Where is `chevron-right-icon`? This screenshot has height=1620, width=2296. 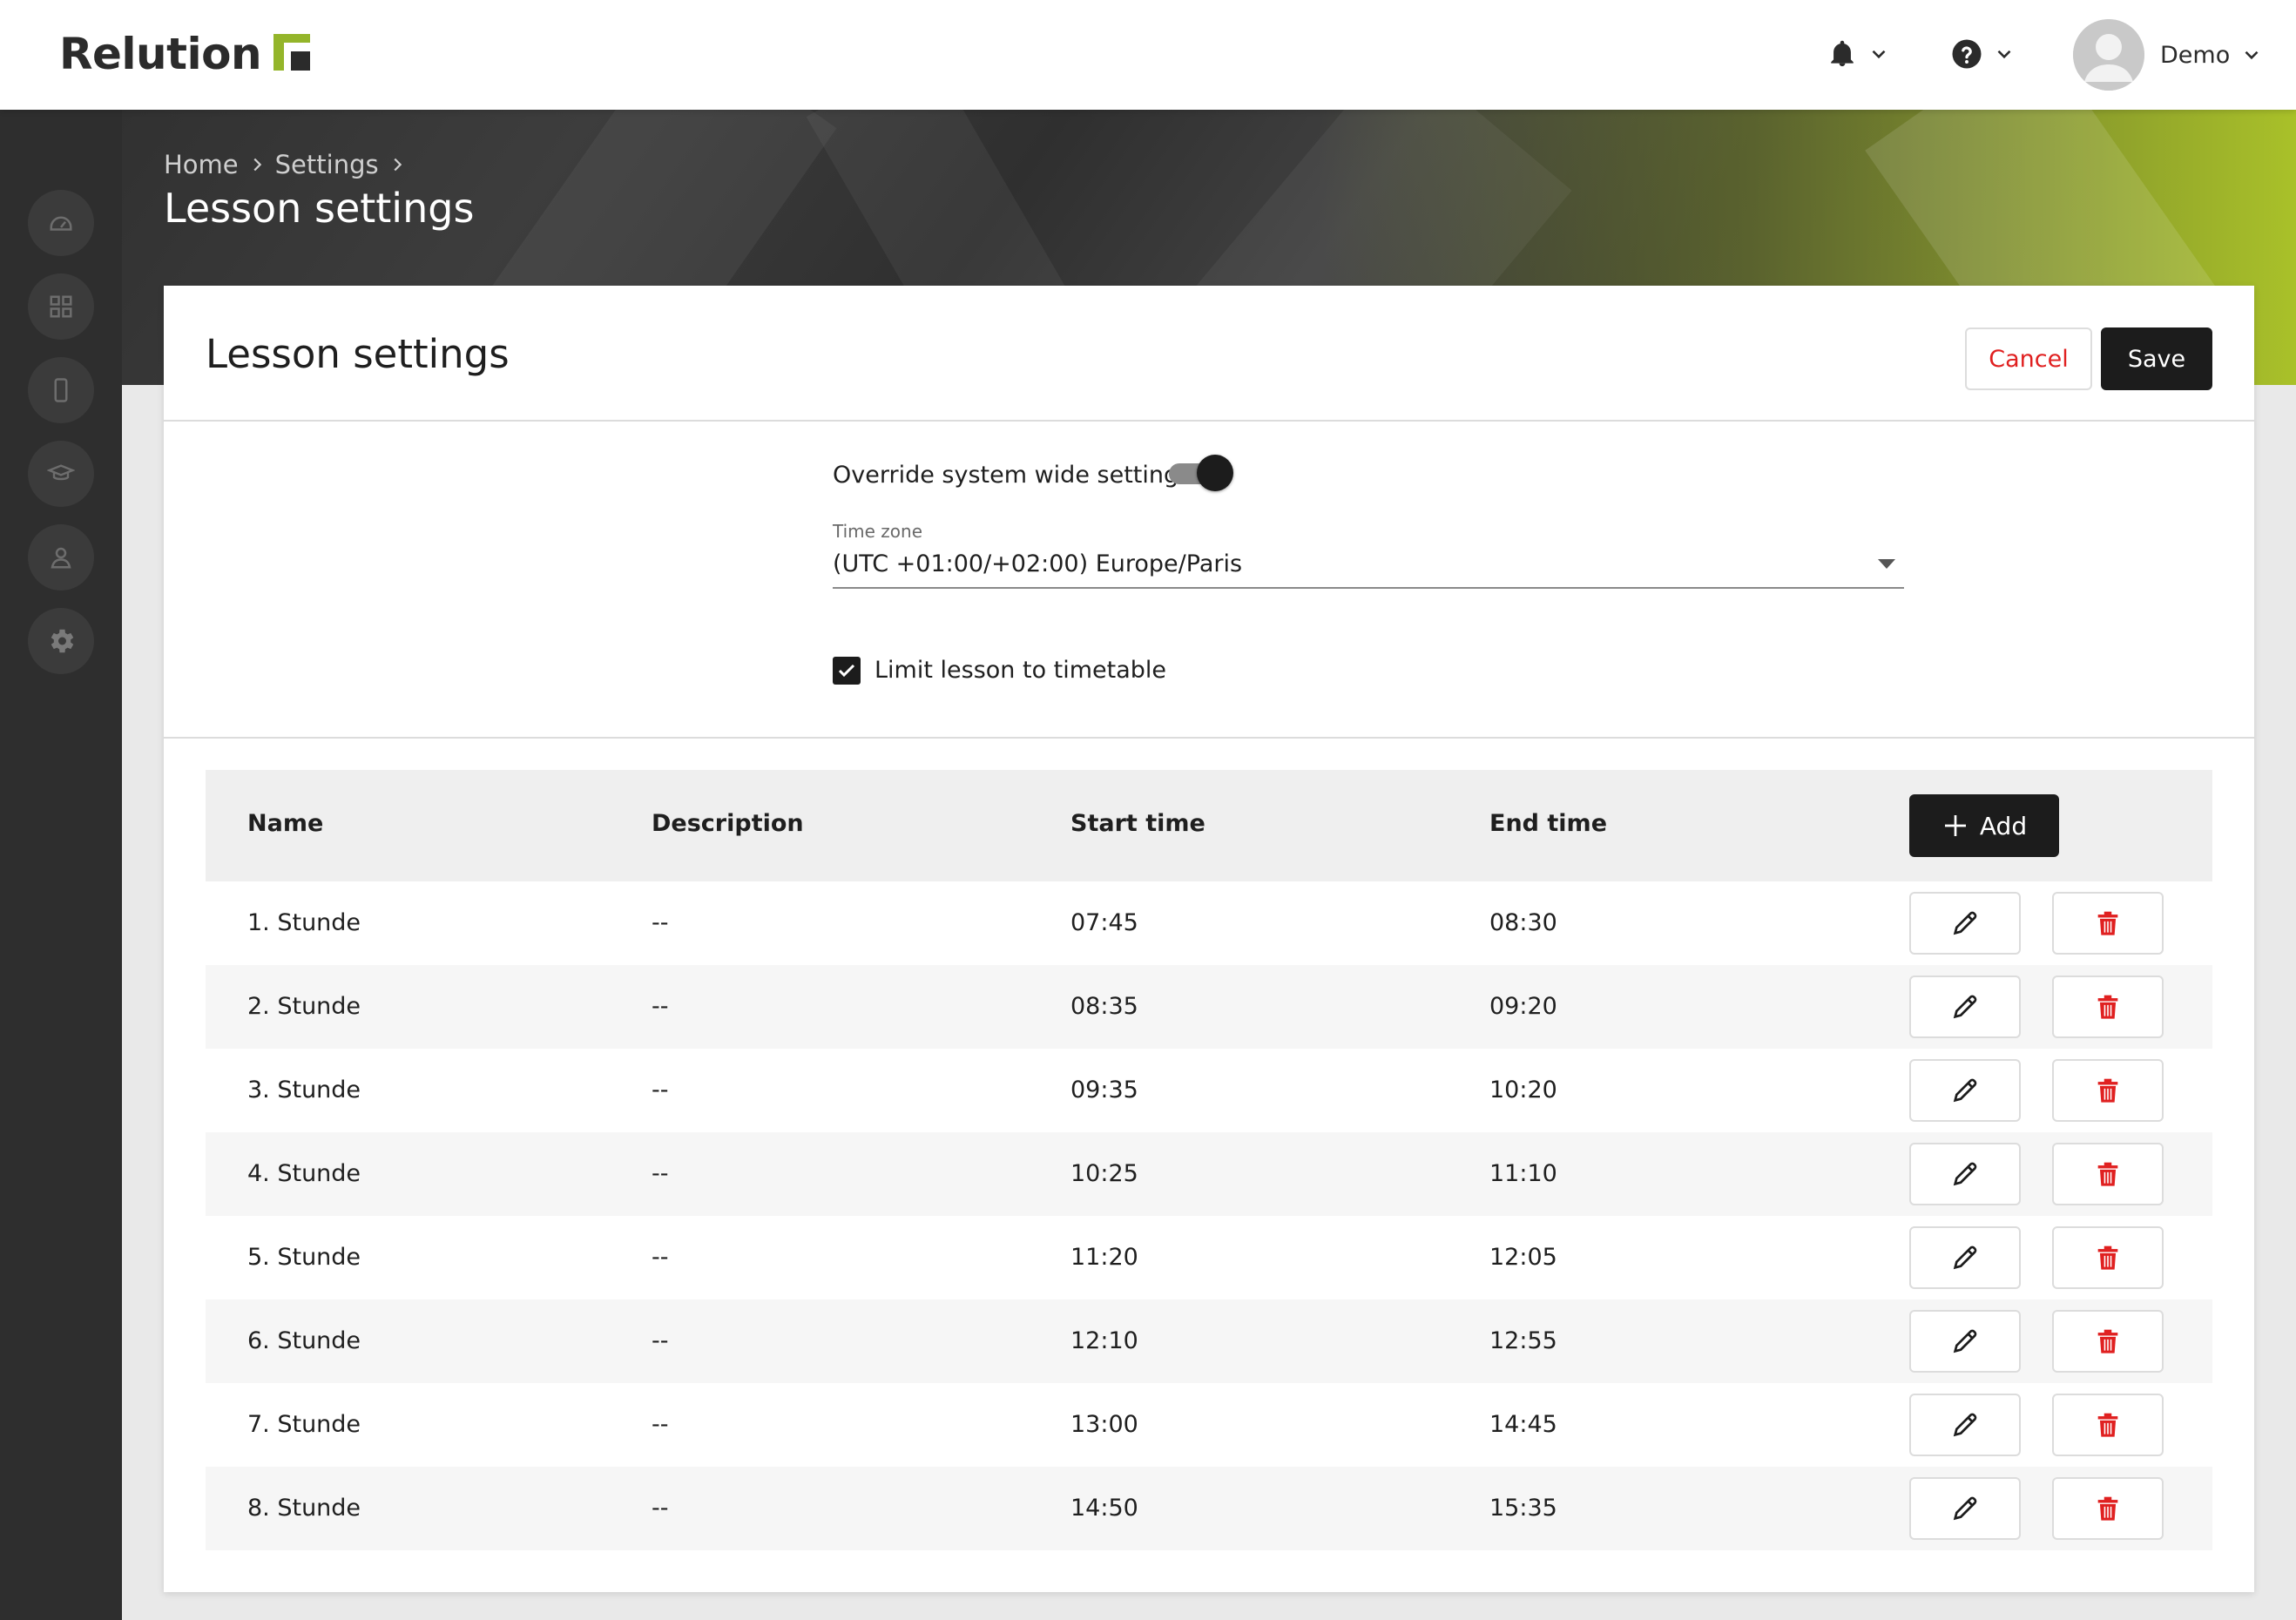 chevron-right-icon is located at coordinates (257, 165).